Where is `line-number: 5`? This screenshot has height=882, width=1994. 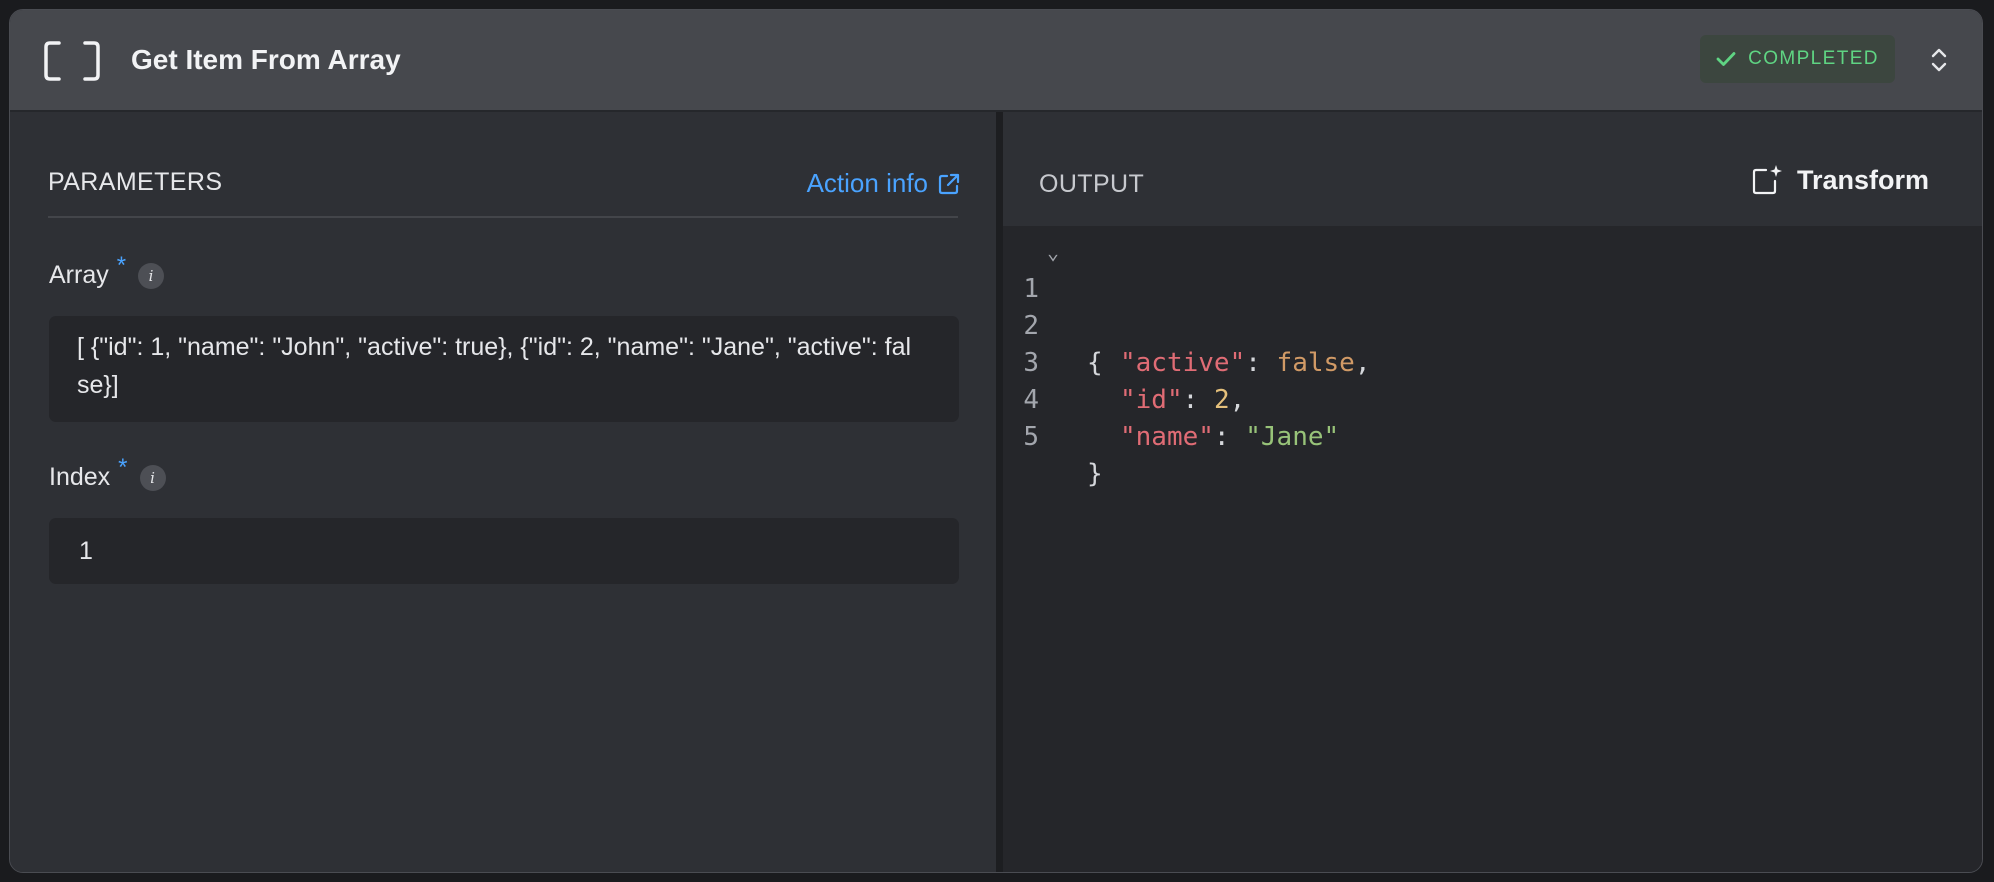
line-number: 5 is located at coordinates (1031, 437).